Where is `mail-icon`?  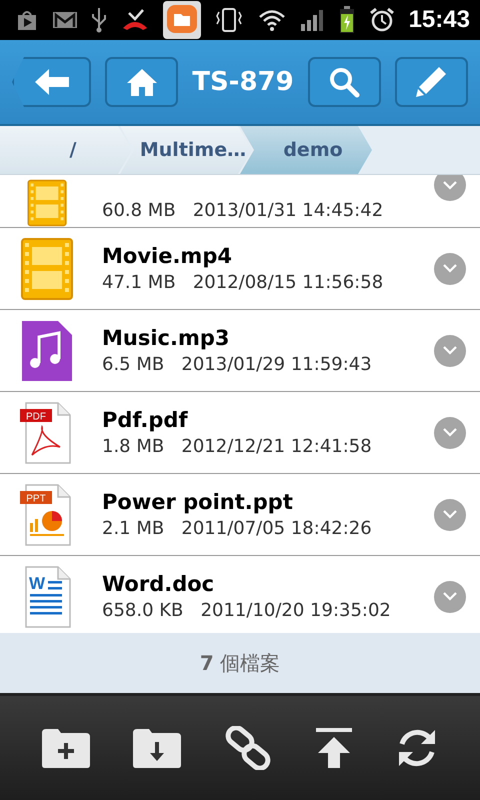 mail-icon is located at coordinates (65, 20).